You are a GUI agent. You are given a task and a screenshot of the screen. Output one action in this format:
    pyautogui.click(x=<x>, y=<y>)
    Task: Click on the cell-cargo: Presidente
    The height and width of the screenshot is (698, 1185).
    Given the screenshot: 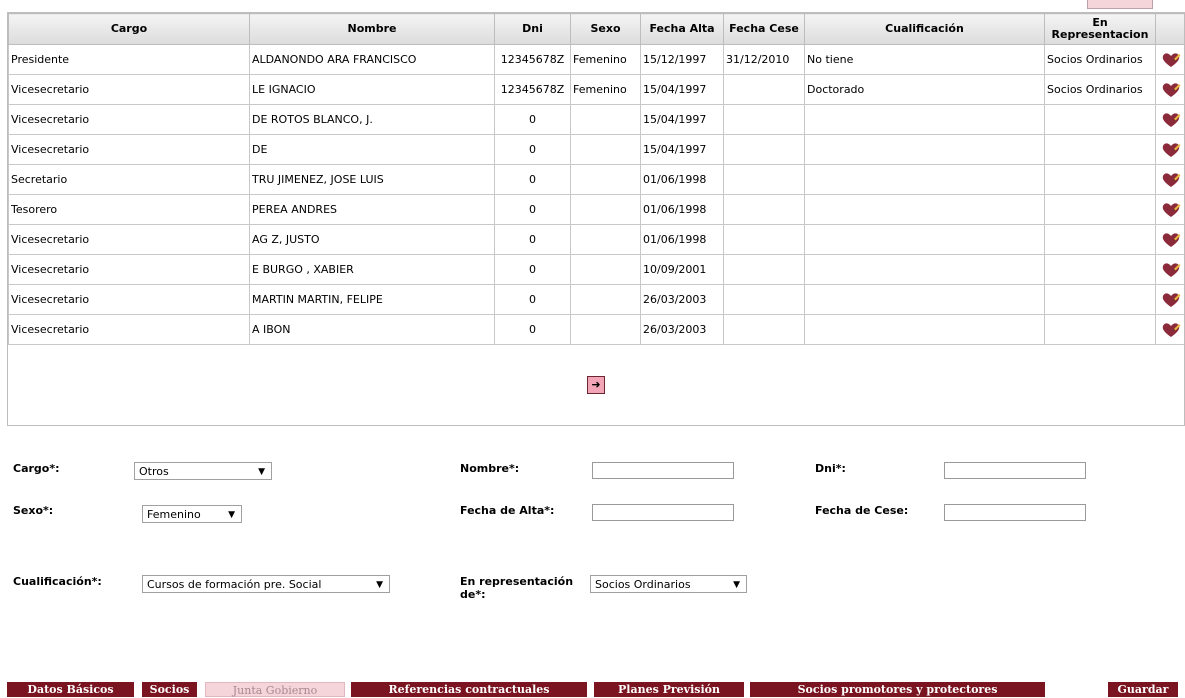 What is the action you would take?
    pyautogui.click(x=129, y=60)
    